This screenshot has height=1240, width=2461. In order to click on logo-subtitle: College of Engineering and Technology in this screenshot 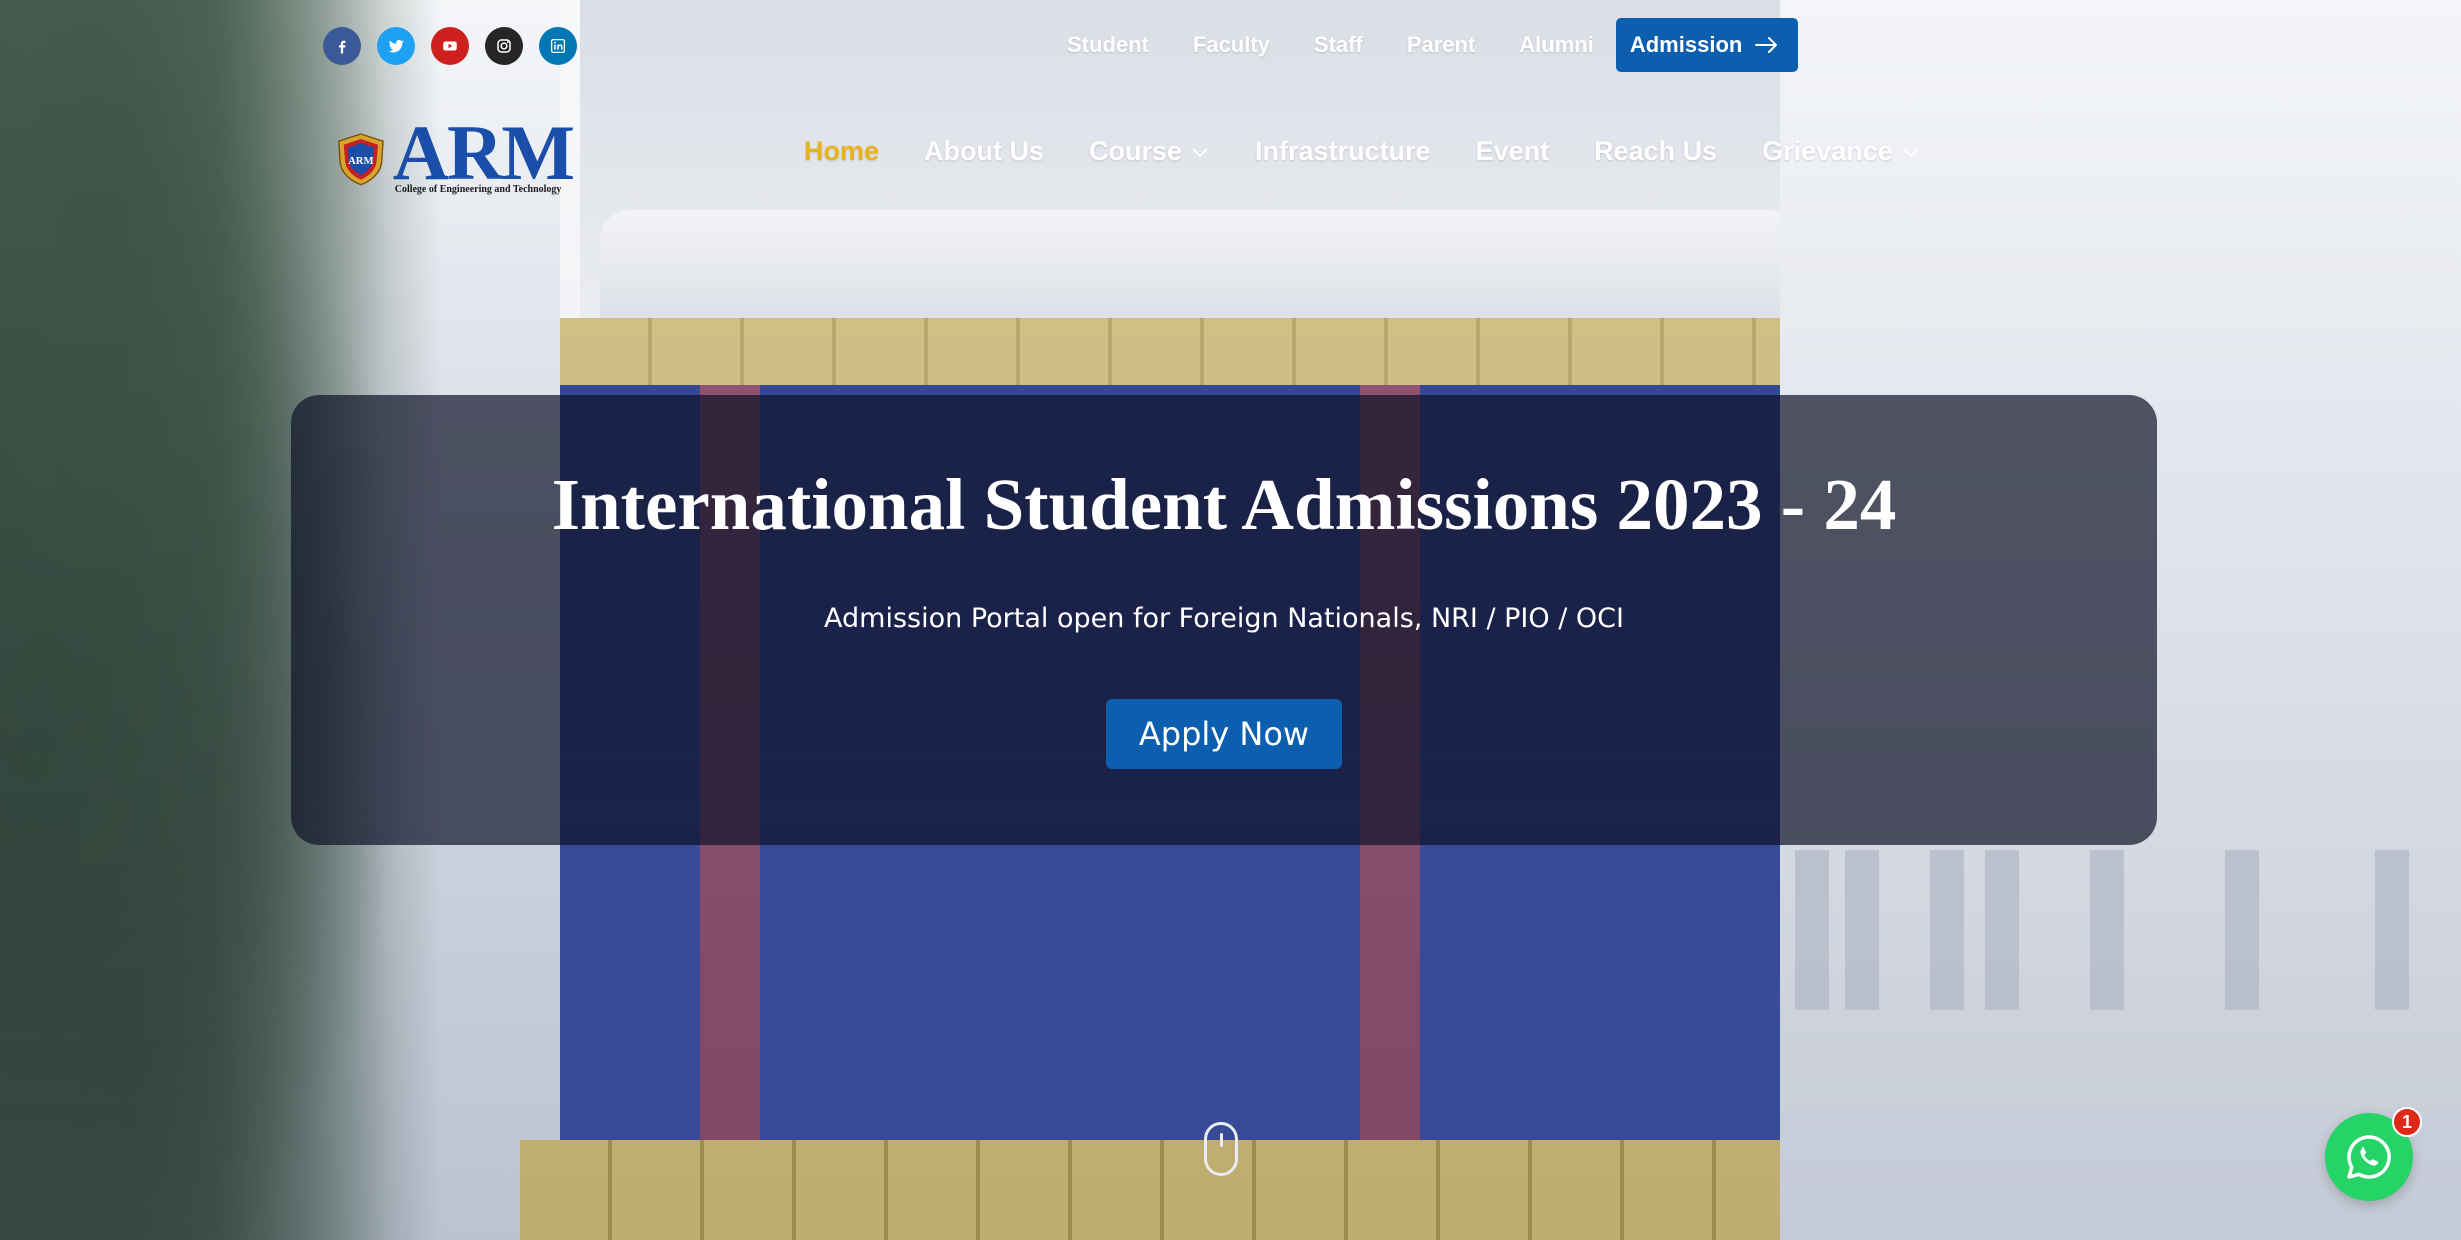, I will do `click(478, 189)`.